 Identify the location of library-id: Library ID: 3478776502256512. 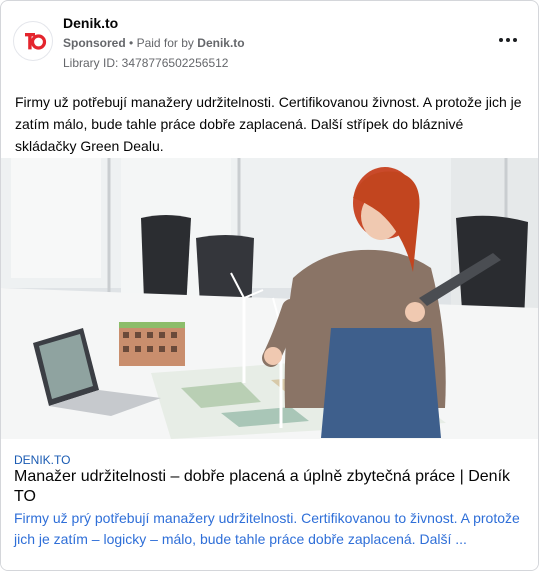
(146, 63).